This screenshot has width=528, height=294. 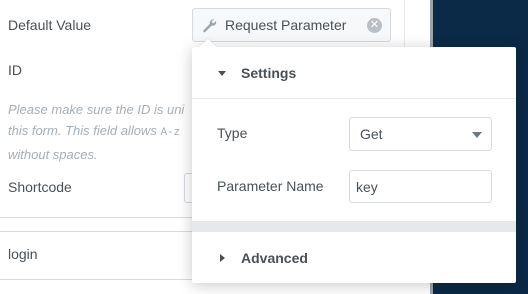 What do you see at coordinates (354, 98) in the screenshot?
I see `popover-divider` at bounding box center [354, 98].